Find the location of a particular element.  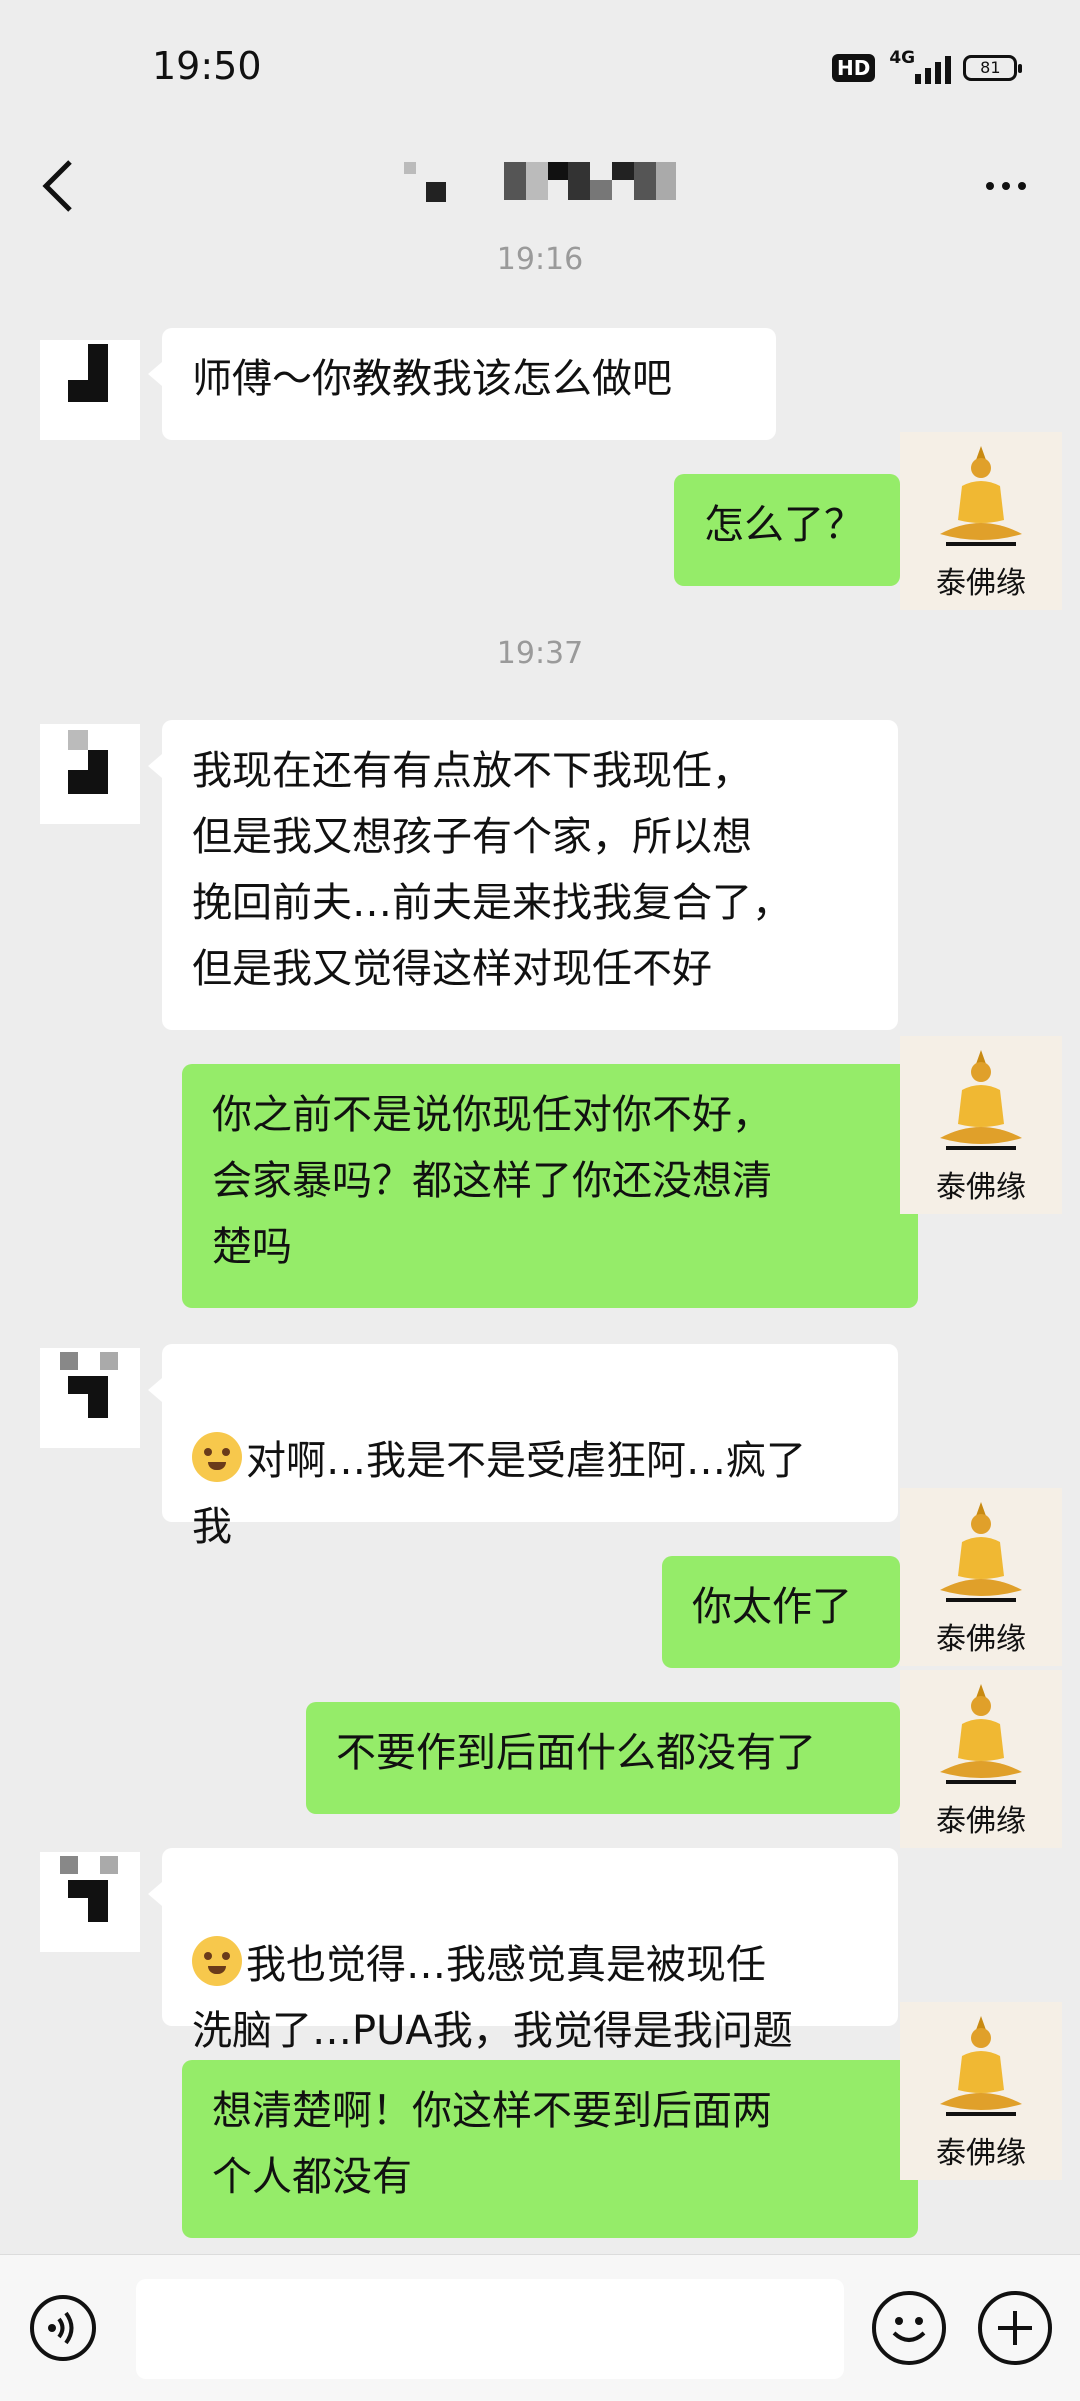

voice-button is located at coordinates (63, 2328).